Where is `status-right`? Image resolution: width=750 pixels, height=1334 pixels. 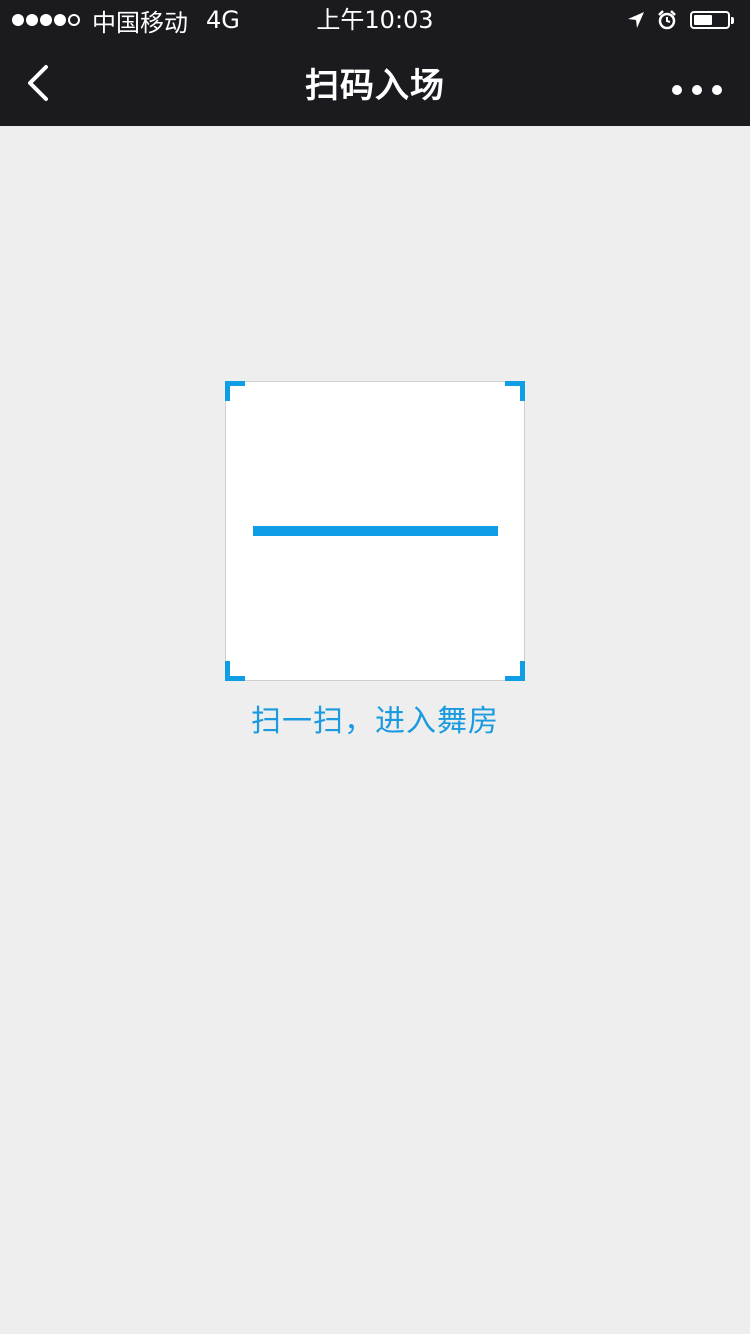 status-right is located at coordinates (675, 20).